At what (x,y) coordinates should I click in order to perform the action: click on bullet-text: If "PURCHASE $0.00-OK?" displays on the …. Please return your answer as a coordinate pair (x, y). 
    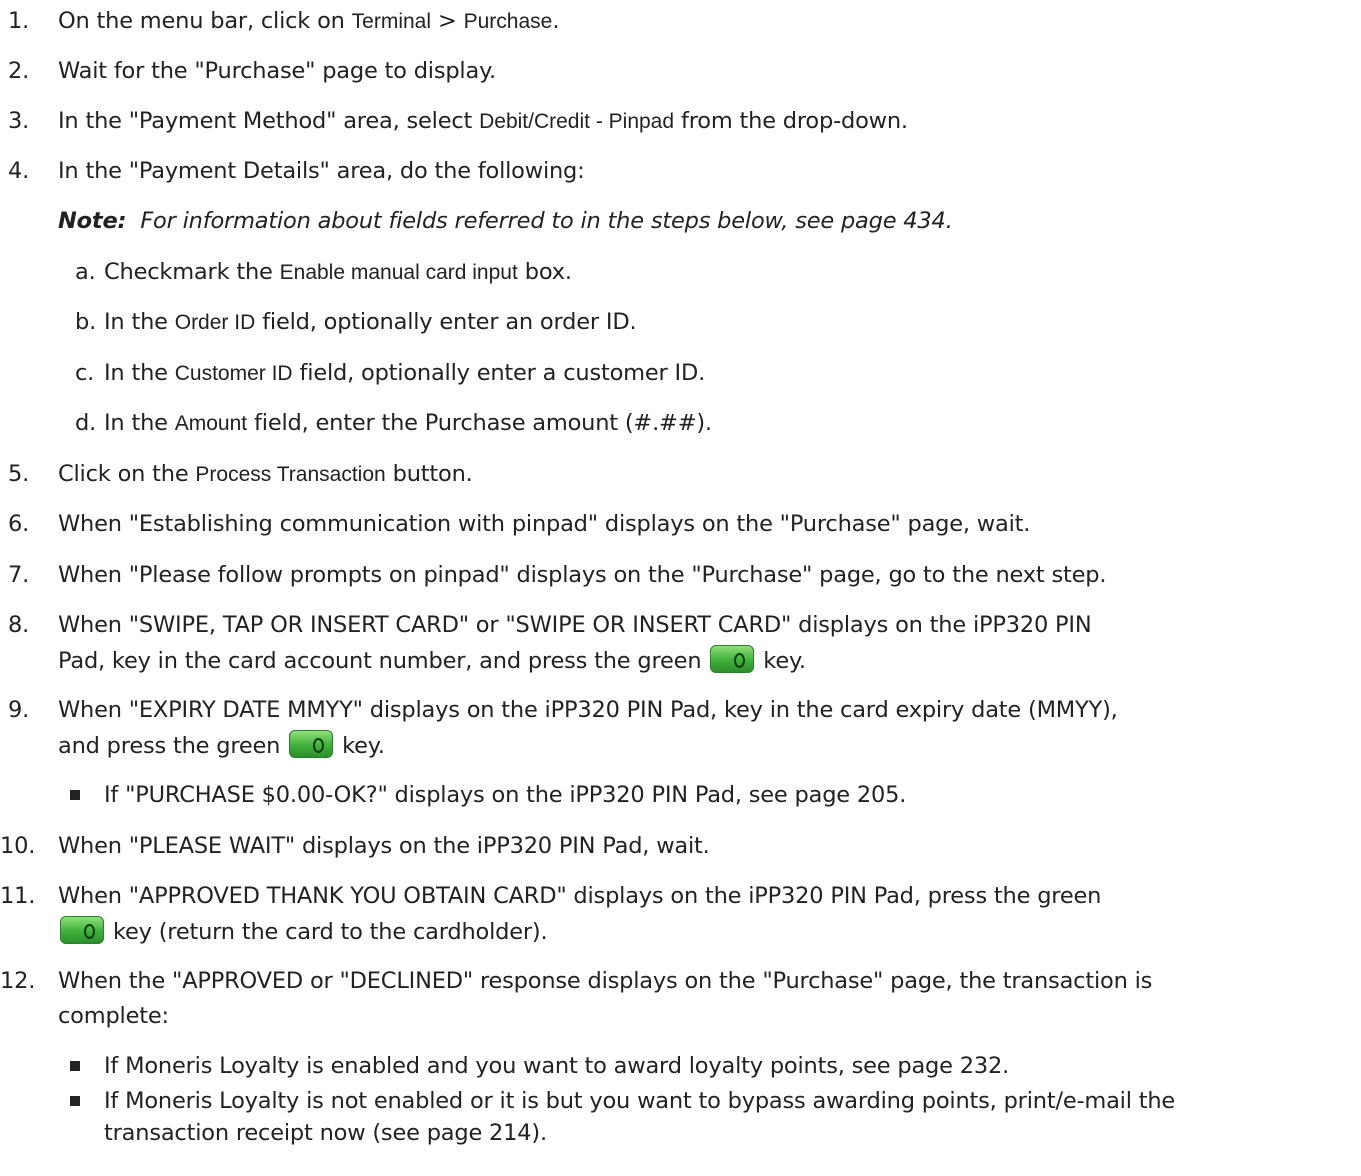
    Looking at the image, I should click on (505, 795).